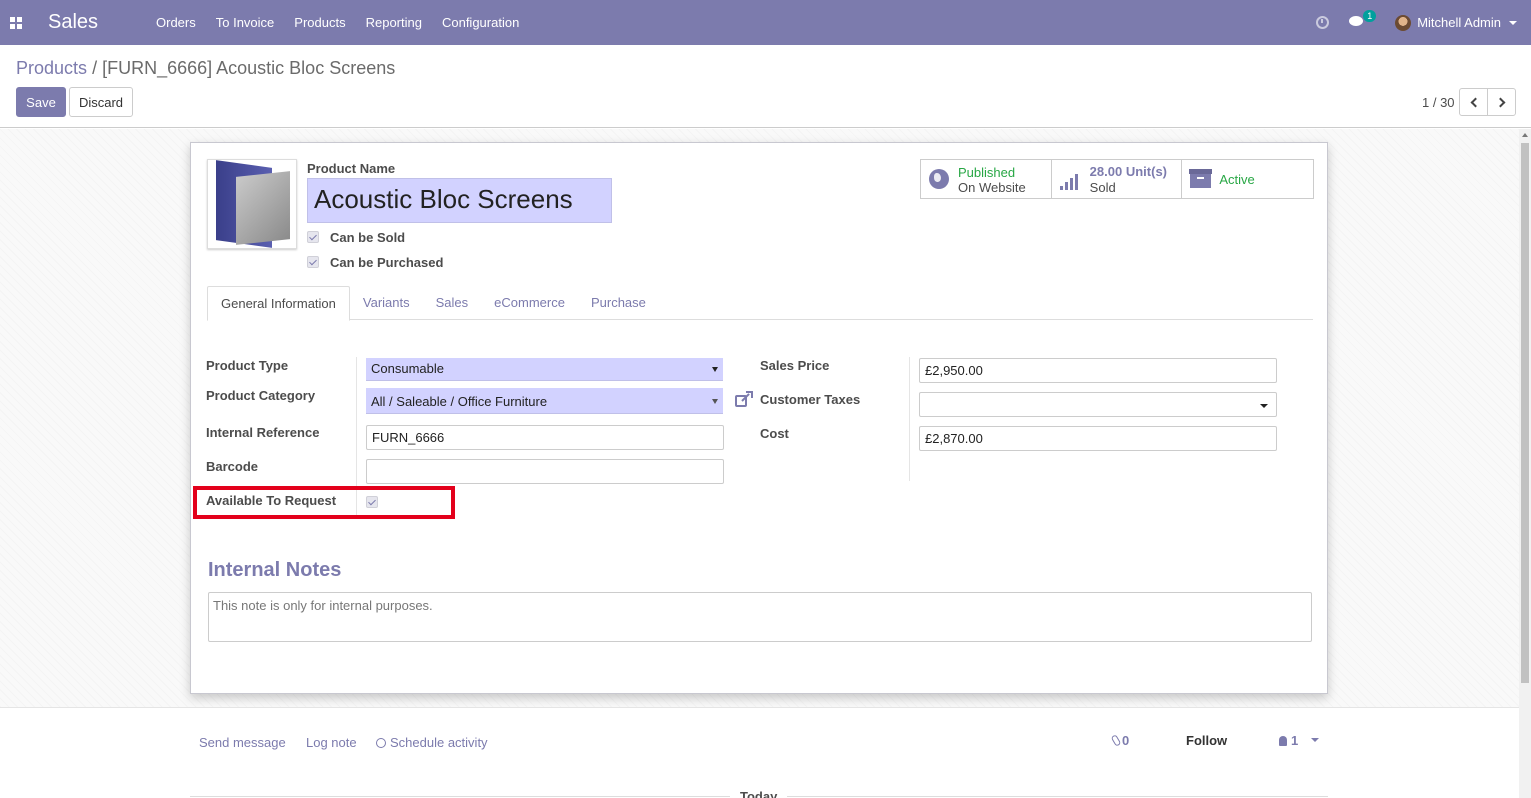 The height and width of the screenshot is (798, 1531). I want to click on product-name-input: Acoustic Bloc Screens, so click(459, 200).